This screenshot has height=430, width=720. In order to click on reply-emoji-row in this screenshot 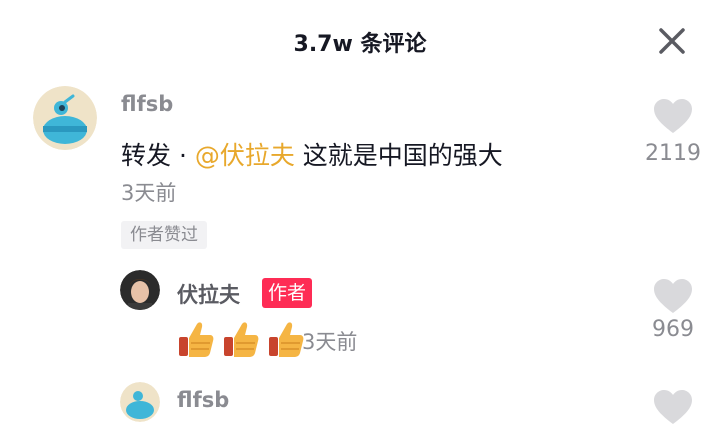, I will do `click(243, 339)`.